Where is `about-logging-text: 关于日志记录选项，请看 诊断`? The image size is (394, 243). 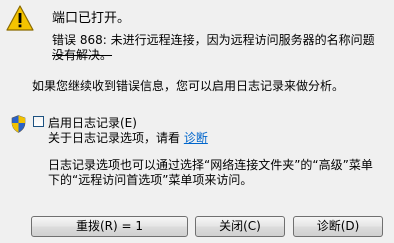
about-logging-text: 关于日志记录选项，请看 诊断 is located at coordinates (128, 137).